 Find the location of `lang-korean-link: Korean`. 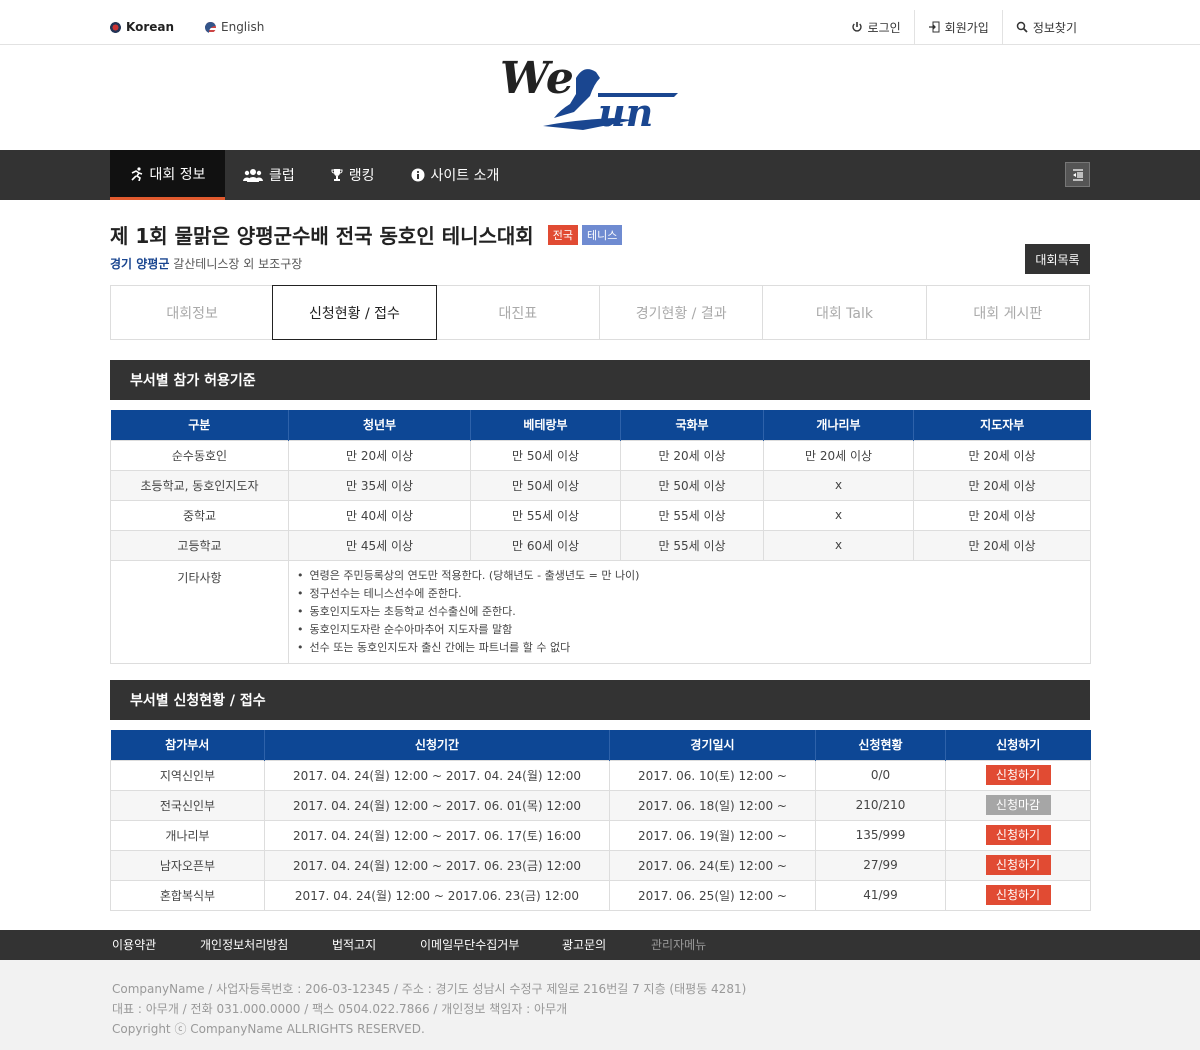

lang-korean-link: Korean is located at coordinates (142, 27).